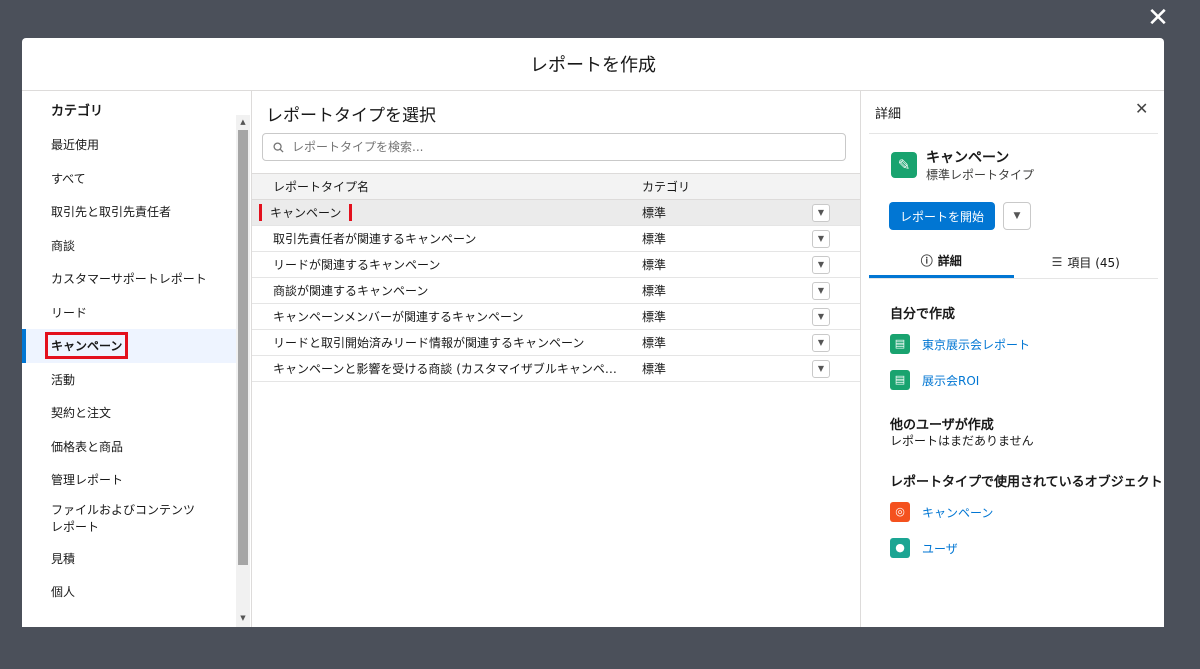 The width and height of the screenshot is (1200, 669). I want to click on category-item-contracts-orders: 契約と注文, so click(129, 413).